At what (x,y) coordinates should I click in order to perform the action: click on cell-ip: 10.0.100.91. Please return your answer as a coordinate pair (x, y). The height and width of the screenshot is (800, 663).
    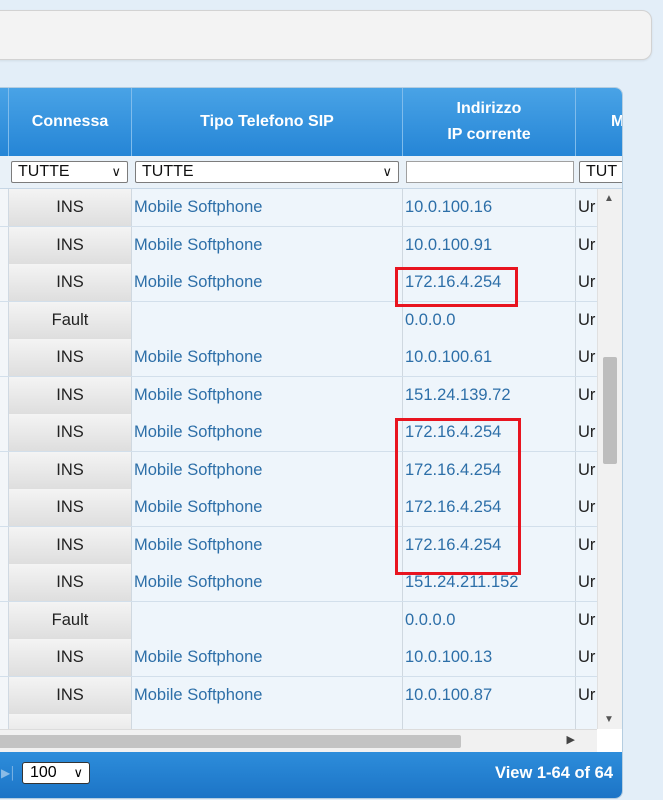
    Looking at the image, I should click on (489, 245).